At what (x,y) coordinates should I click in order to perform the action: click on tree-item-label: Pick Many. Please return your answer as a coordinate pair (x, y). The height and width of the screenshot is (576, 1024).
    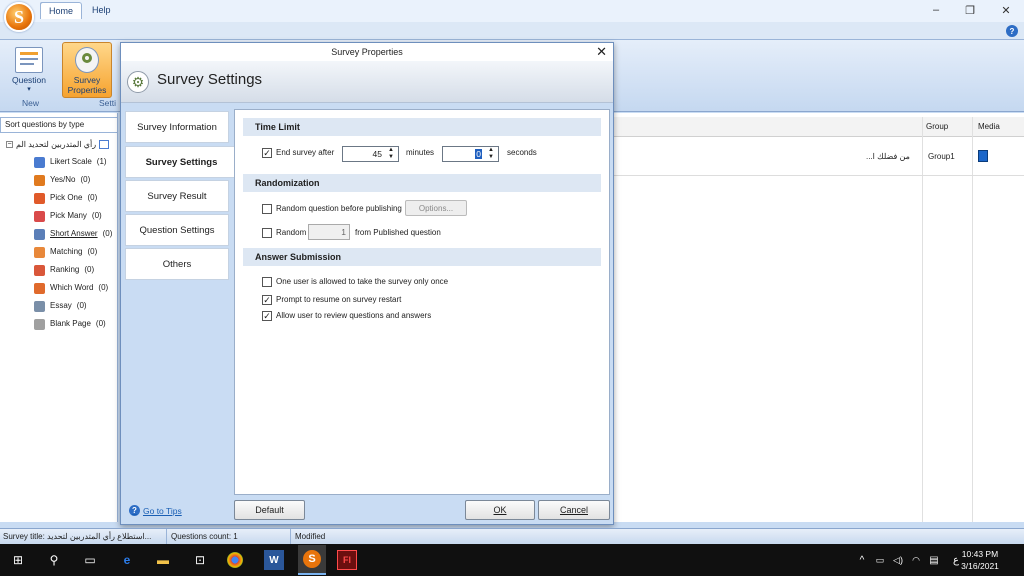
    Looking at the image, I should click on (68, 215).